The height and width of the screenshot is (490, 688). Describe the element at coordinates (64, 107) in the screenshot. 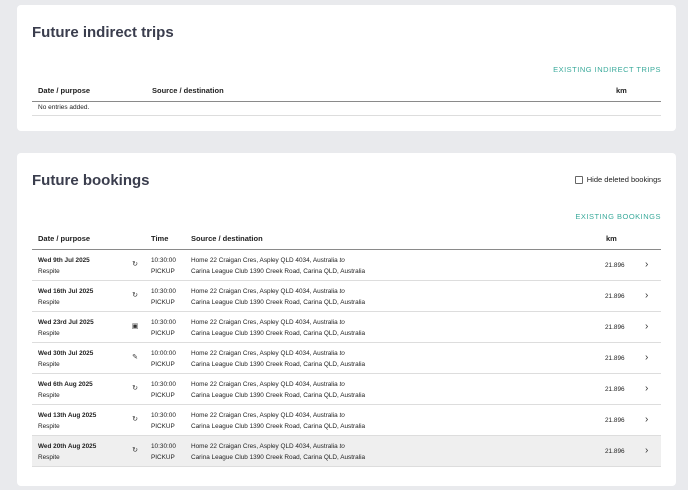

I see `empty-text: No entries added.` at that location.